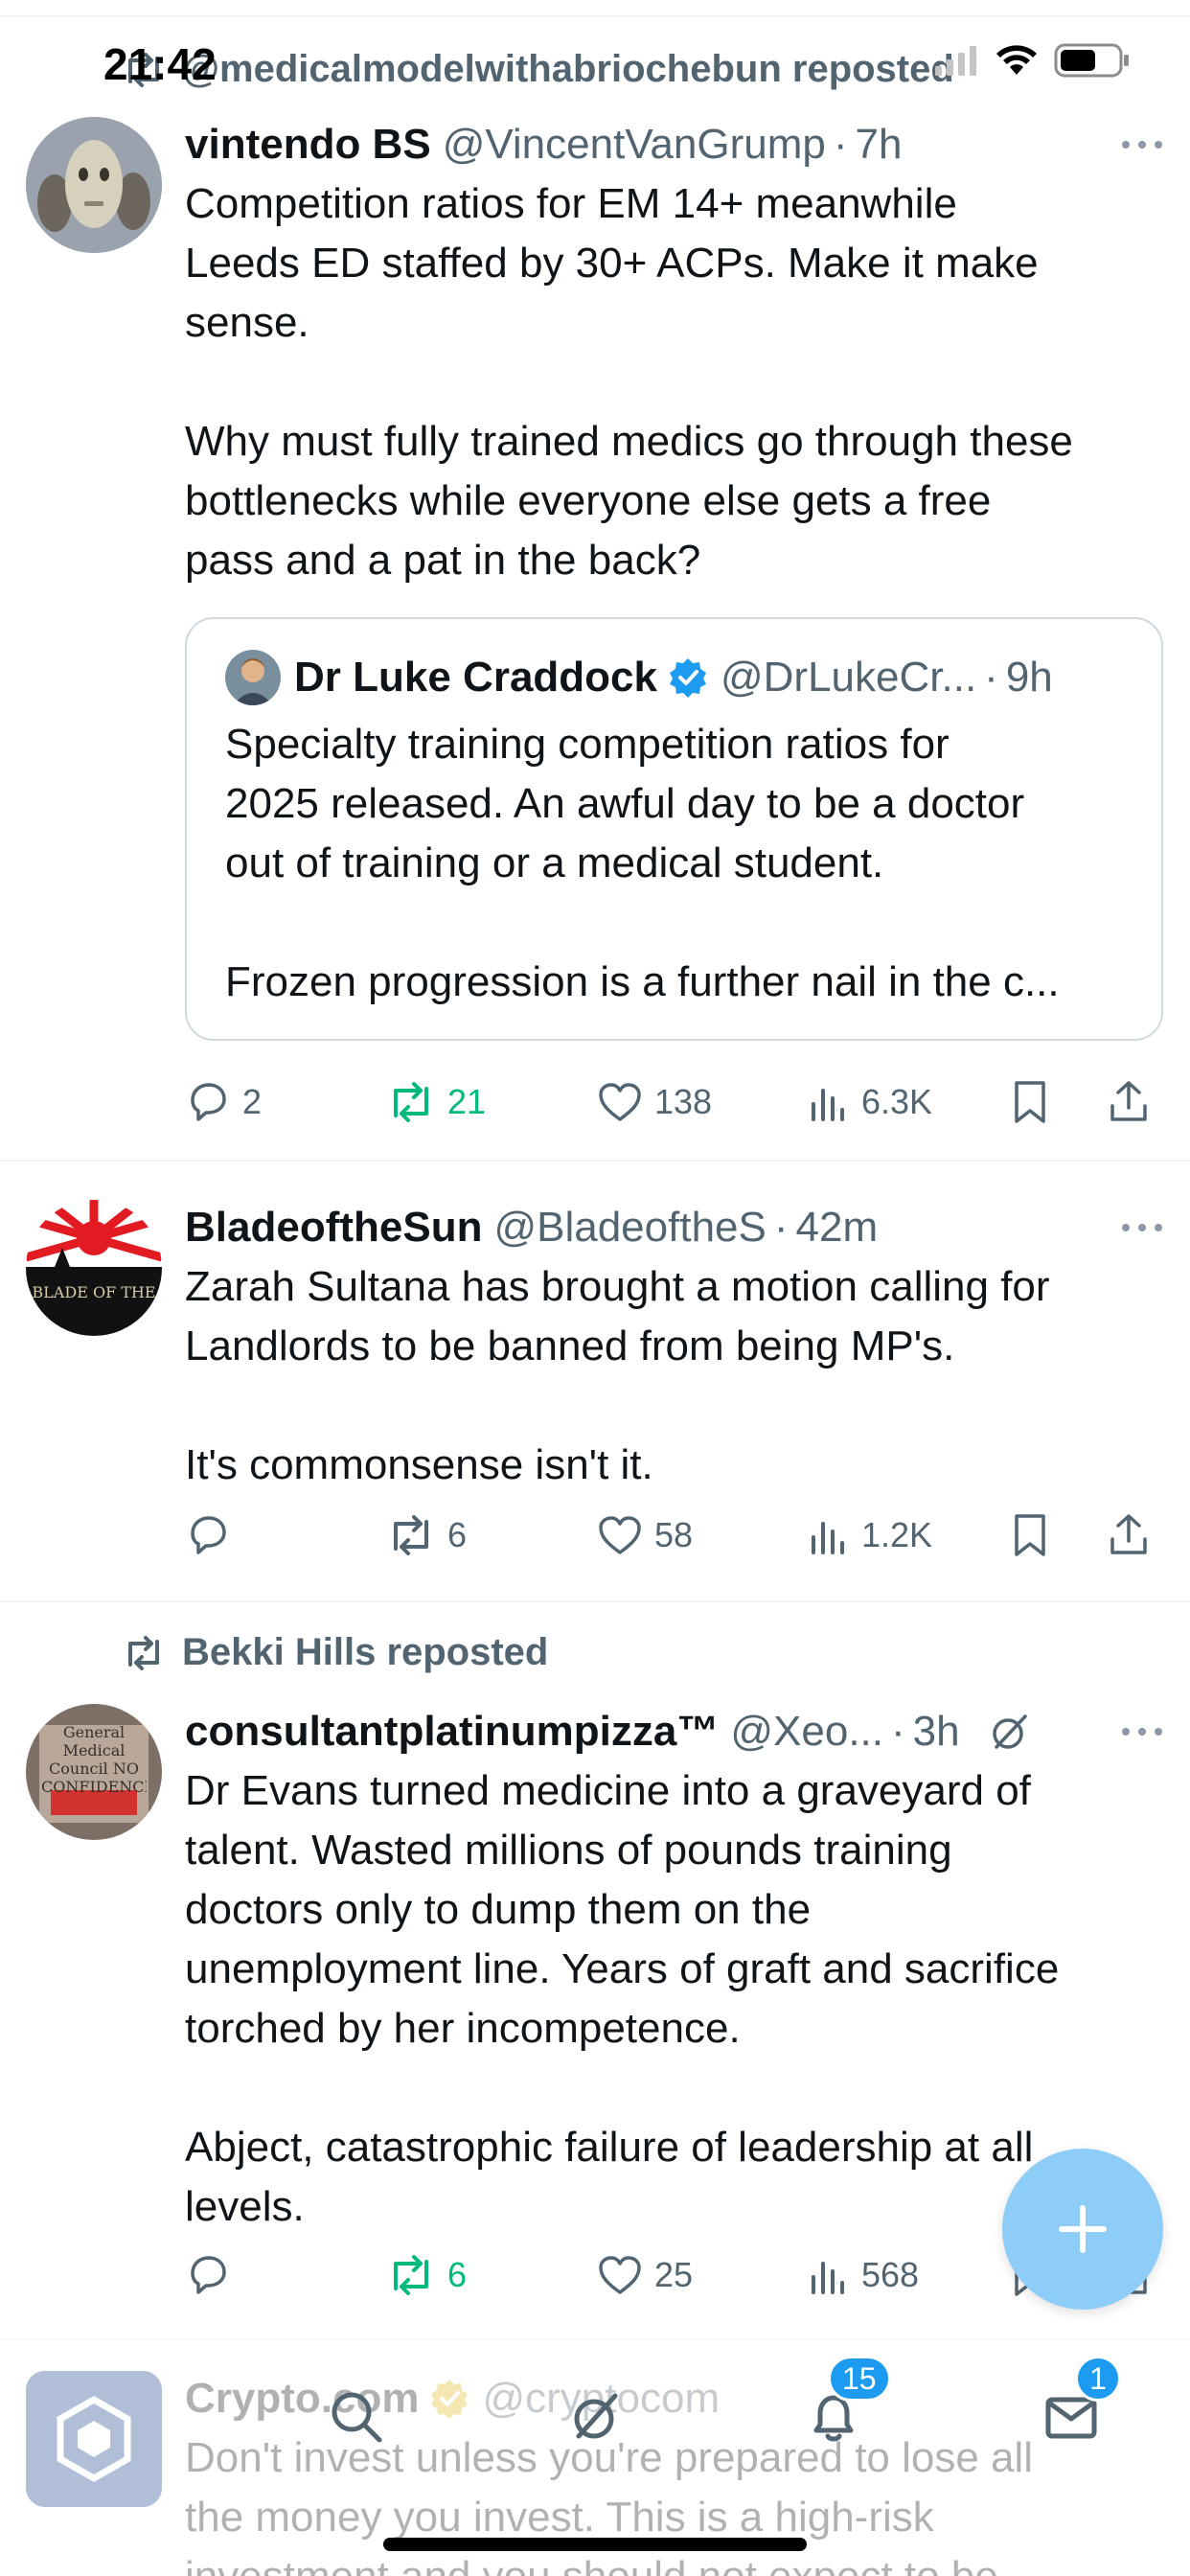 The image size is (1190, 2576). I want to click on quote-header: Dr Luke Craddock @DrLukeCr... · 9h, so click(674, 677).